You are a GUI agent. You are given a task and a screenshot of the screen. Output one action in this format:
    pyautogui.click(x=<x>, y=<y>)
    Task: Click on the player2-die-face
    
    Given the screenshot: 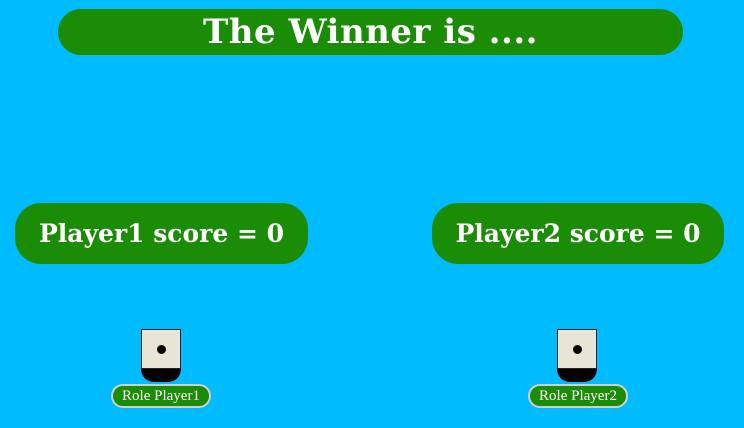 What is the action you would take?
    pyautogui.click(x=577, y=349)
    